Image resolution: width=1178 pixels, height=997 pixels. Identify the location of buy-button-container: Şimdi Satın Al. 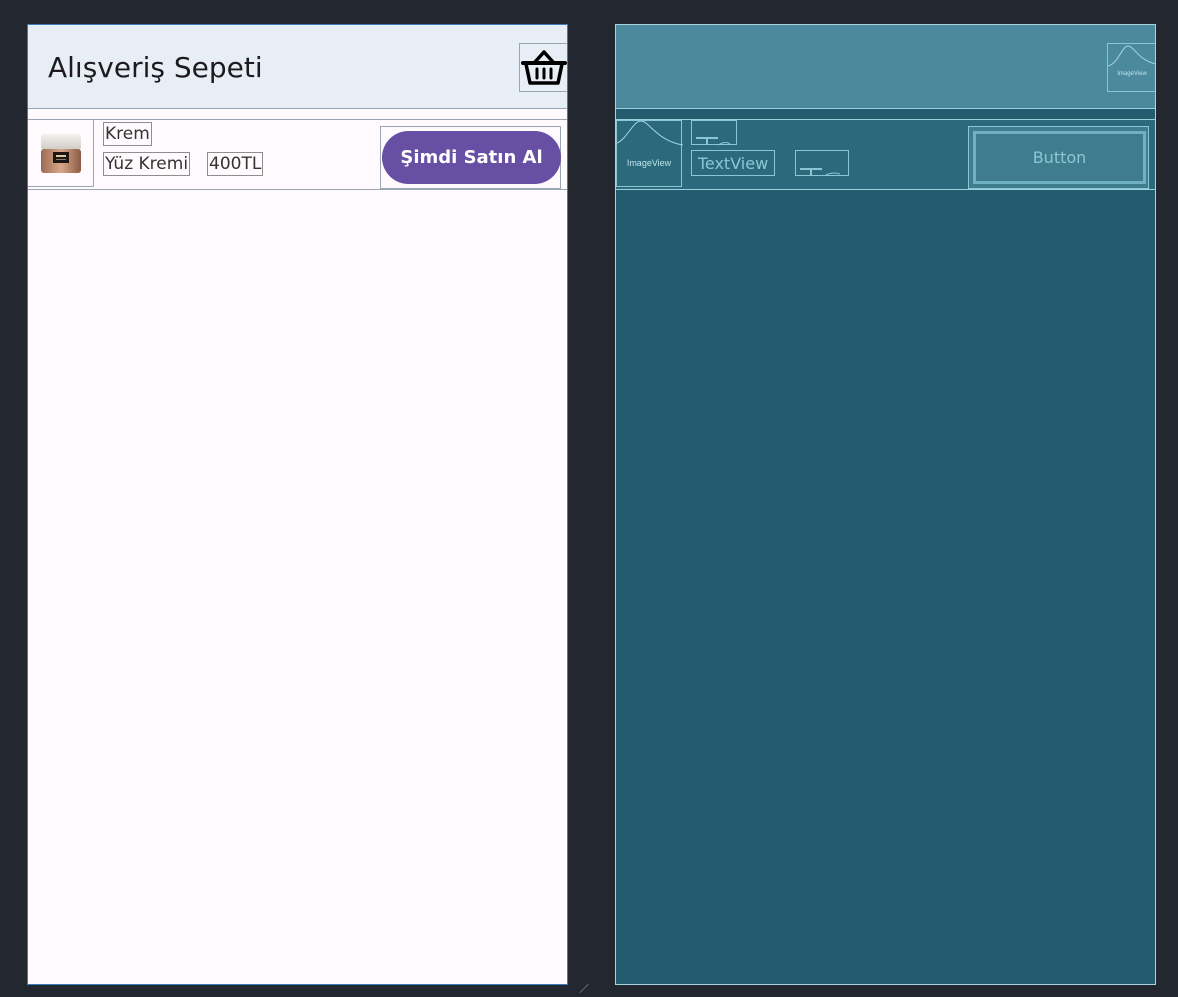
(470, 157).